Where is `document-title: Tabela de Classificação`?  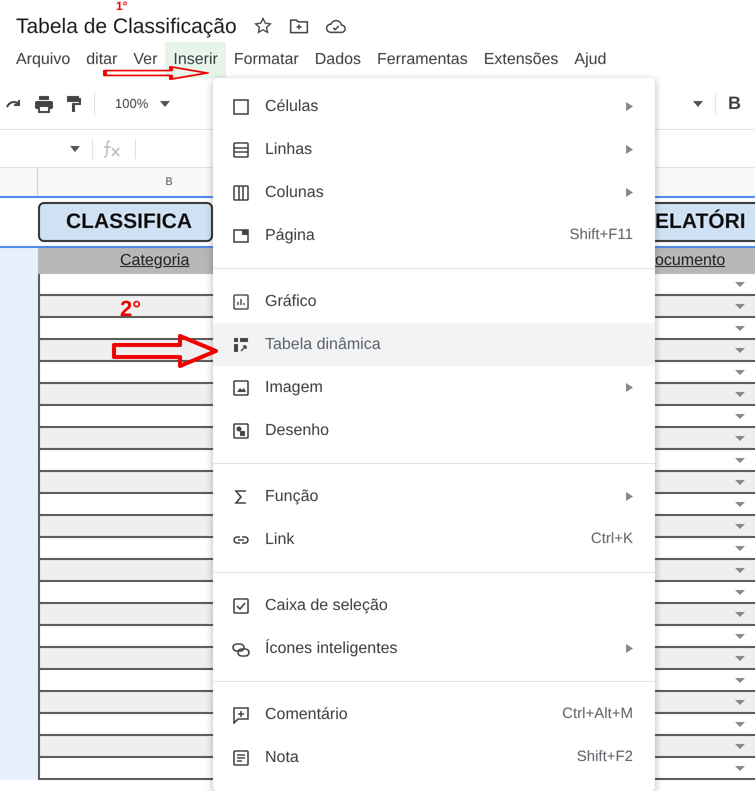 document-title: Tabela de Classificação is located at coordinates (126, 26).